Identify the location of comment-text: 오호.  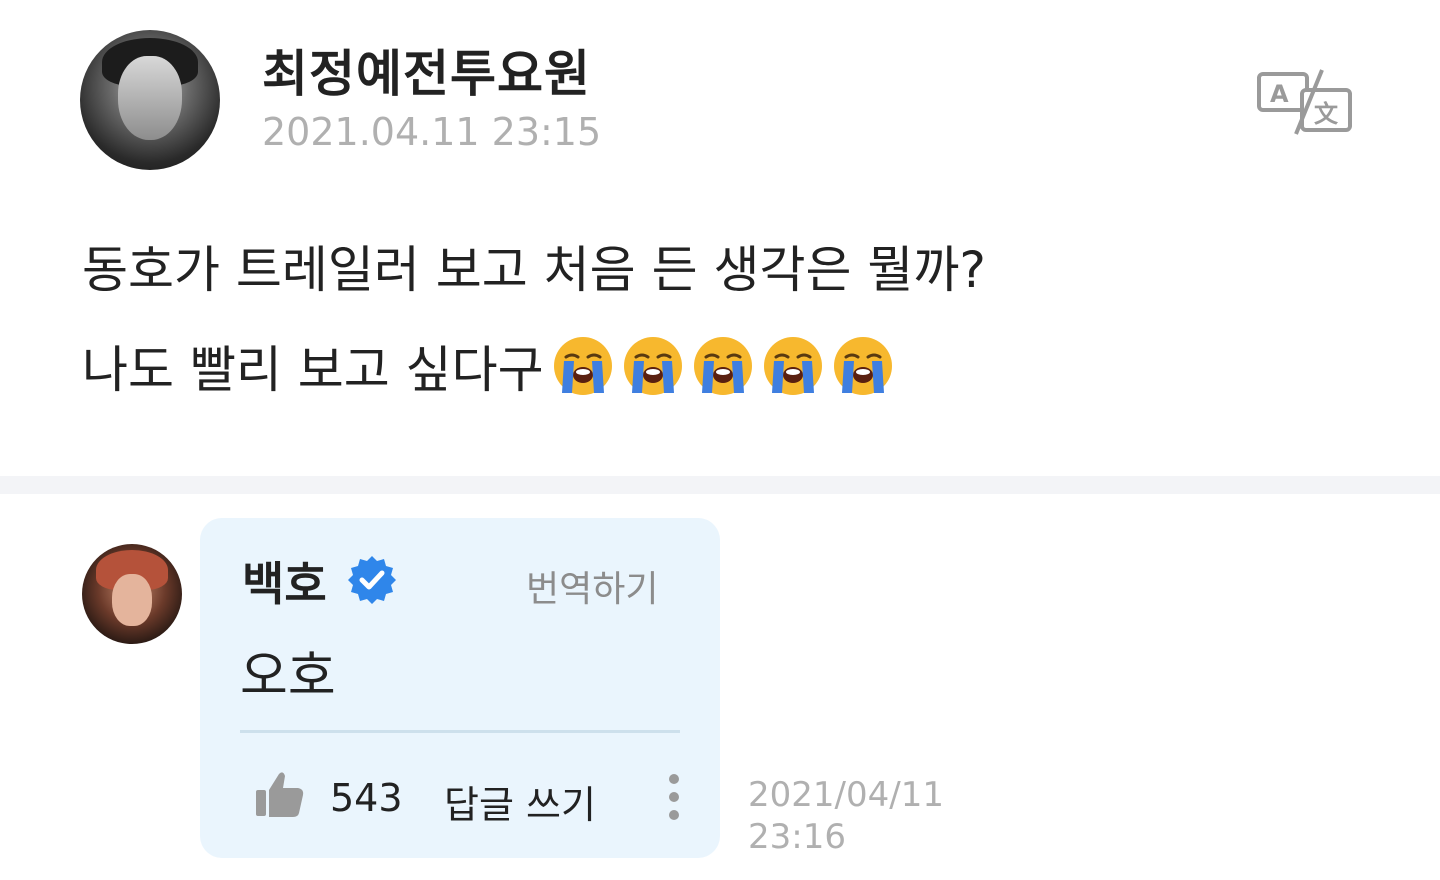
(288, 677).